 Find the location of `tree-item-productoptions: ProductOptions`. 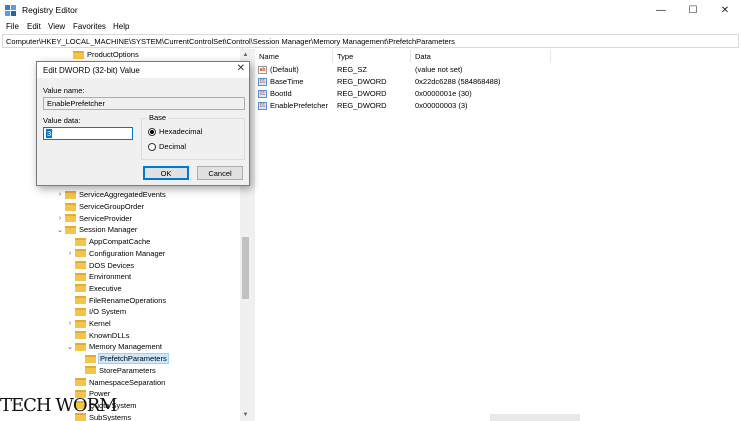

tree-item-productoptions: ProductOptions is located at coordinates (101, 55).